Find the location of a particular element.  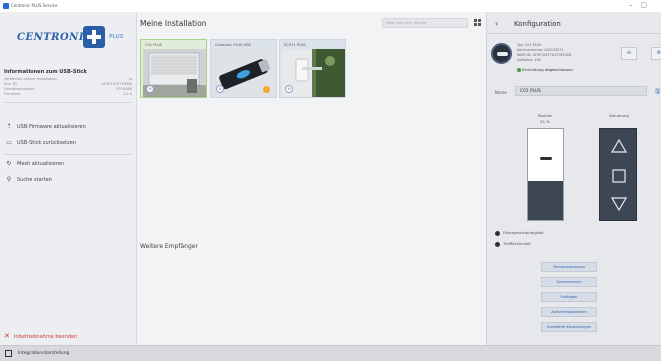

app-icon is located at coordinates (6, 6).